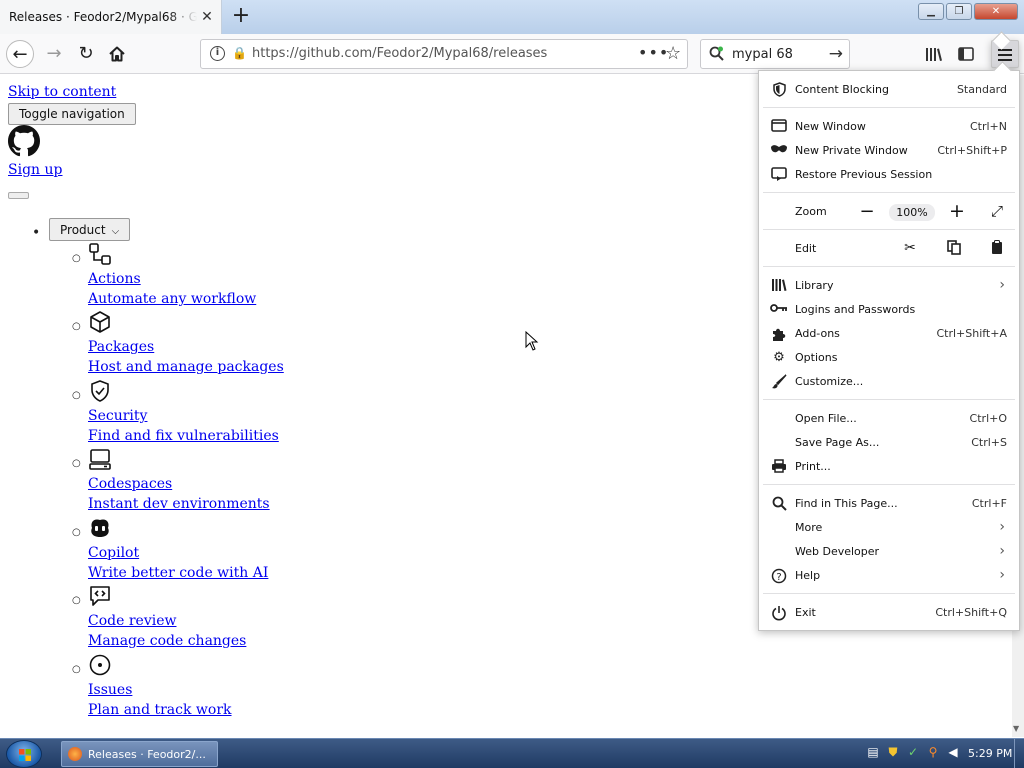  Describe the element at coordinates (990, 753) in the screenshot. I see `clock: 5:29 PM` at that location.